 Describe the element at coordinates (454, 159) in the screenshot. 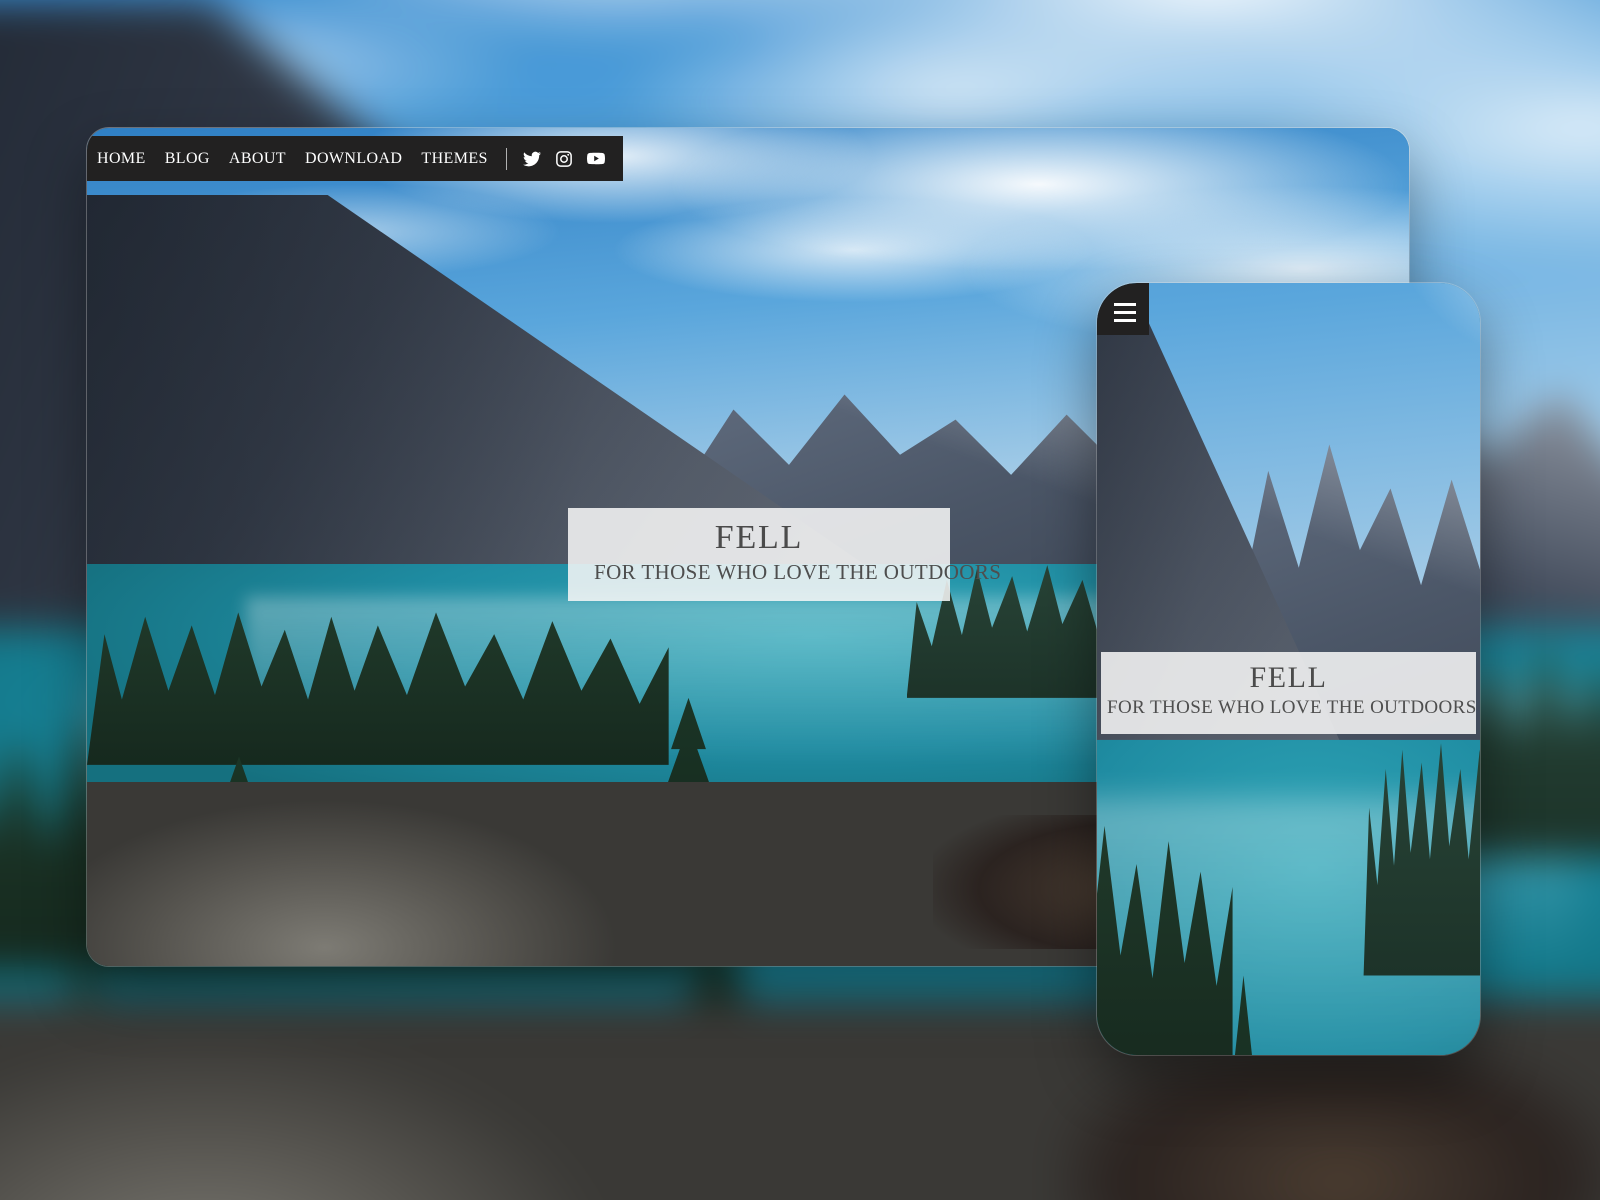

I see `nav-link-themes: THEMES` at that location.